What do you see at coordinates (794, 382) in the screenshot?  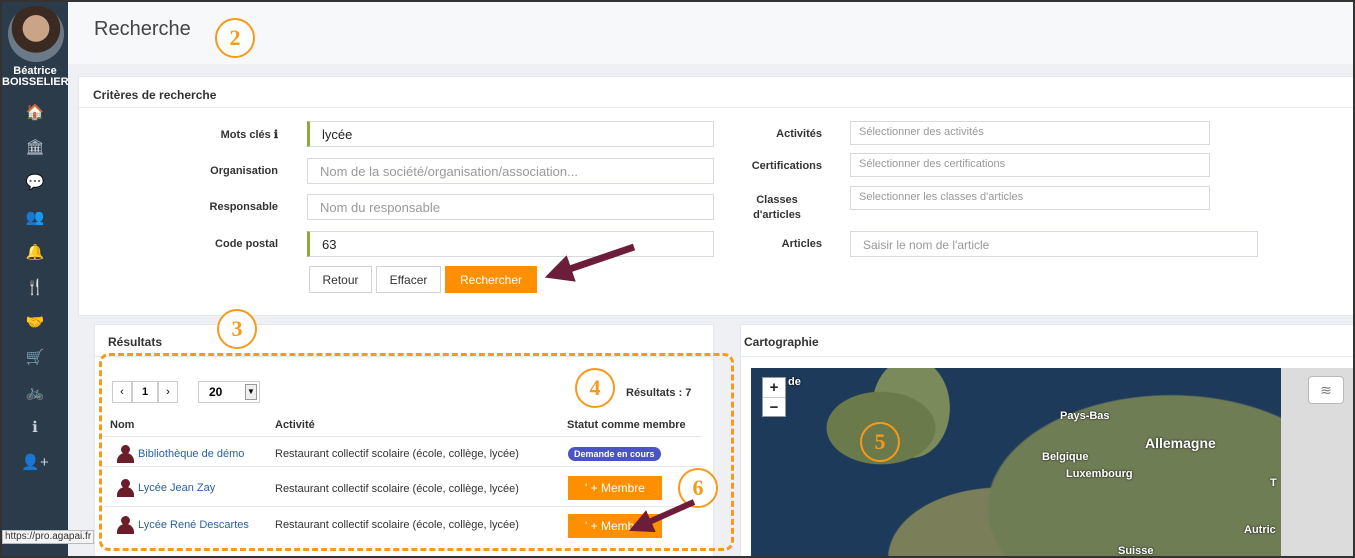 I see `map-label: de` at bounding box center [794, 382].